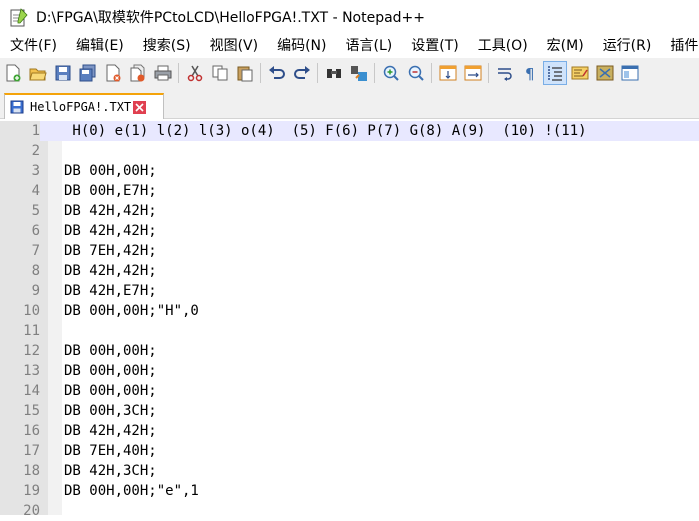  Describe the element at coordinates (234, 46) in the screenshot. I see `menu-view: 视图(V)` at that location.